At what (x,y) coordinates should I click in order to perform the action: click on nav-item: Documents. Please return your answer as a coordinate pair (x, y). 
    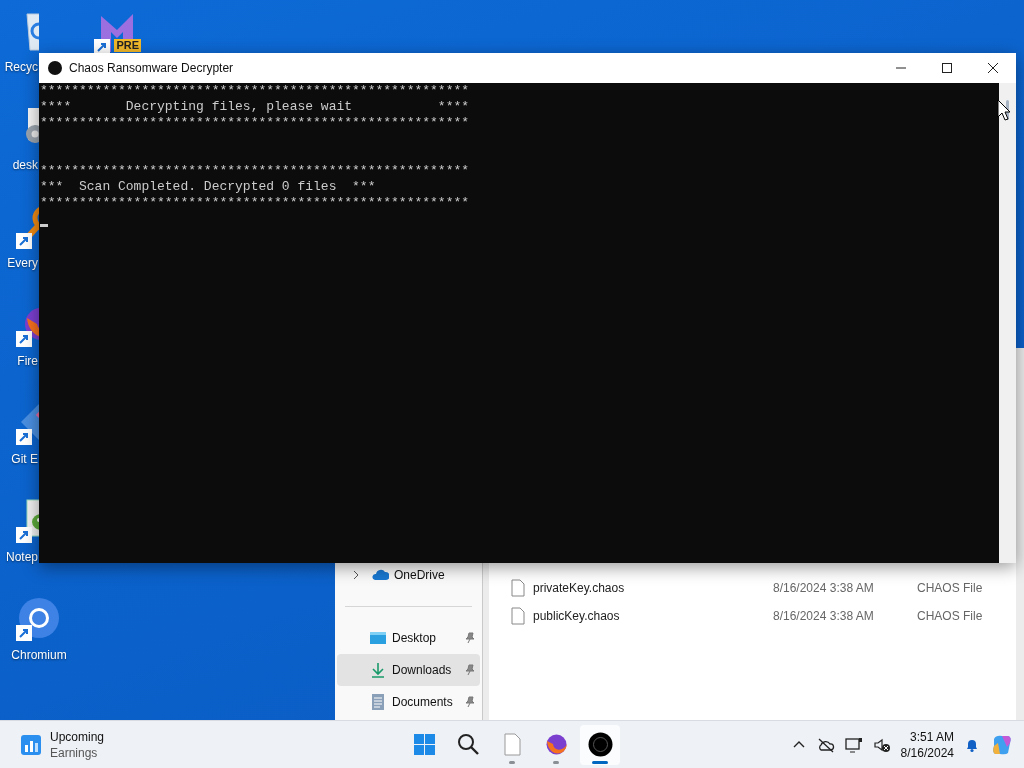
    Looking at the image, I should click on (408, 702).